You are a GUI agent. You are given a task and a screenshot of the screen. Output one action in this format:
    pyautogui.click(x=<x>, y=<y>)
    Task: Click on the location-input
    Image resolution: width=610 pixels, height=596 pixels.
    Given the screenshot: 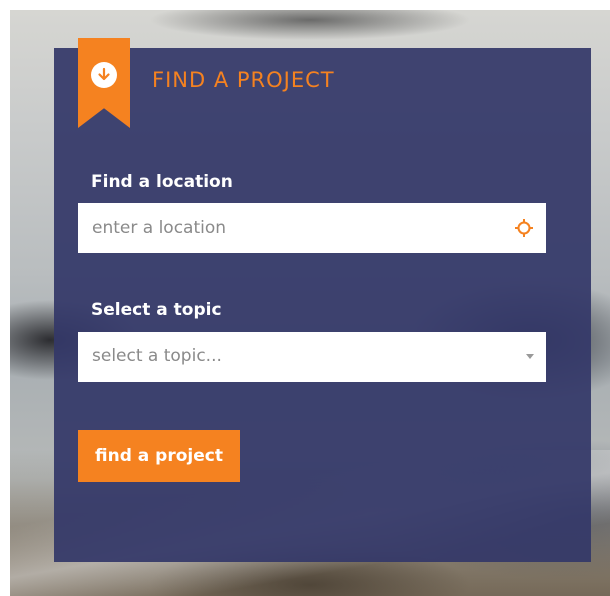 What is the action you would take?
    pyautogui.click(x=292, y=228)
    